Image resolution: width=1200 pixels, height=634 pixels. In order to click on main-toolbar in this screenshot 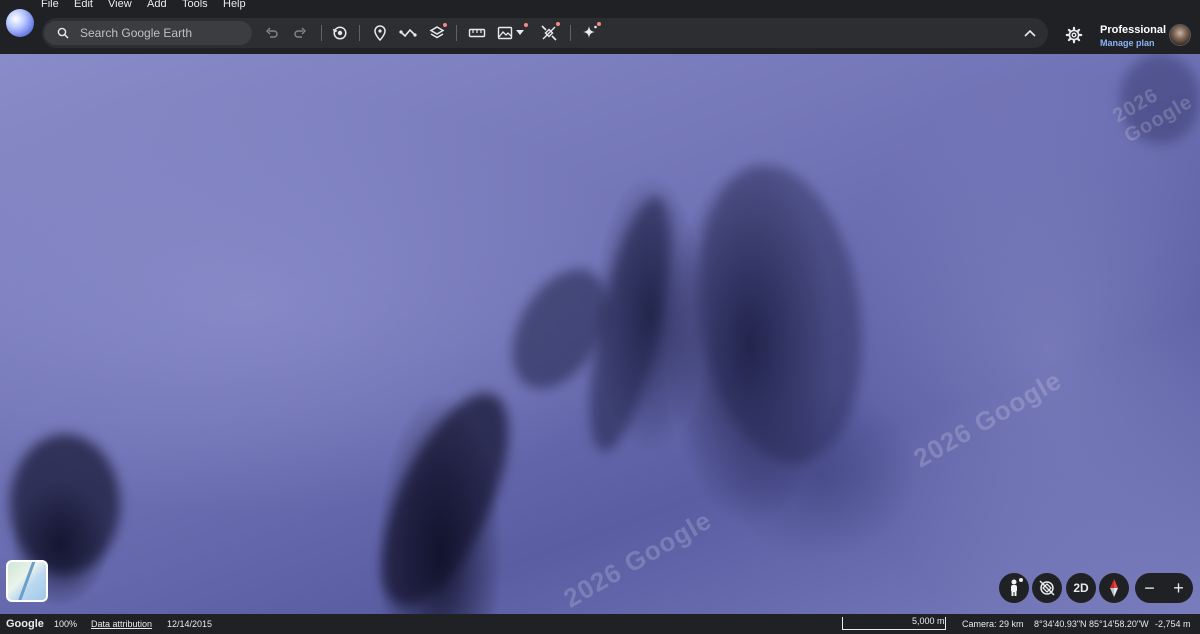, I will do `click(545, 33)`.